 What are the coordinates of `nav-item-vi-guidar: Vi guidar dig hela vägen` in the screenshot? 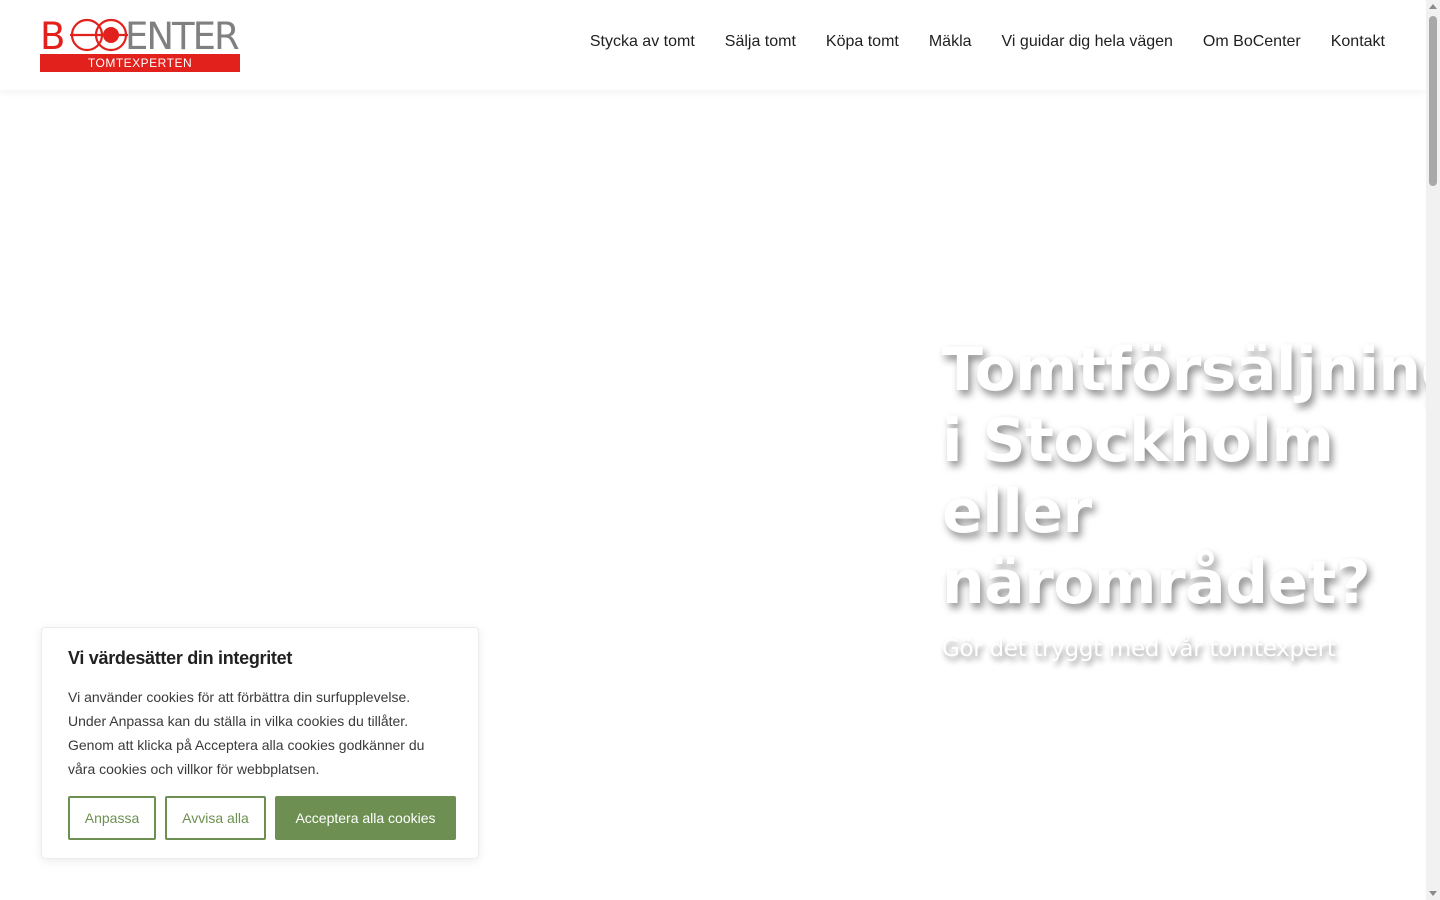 It's located at (1087, 42).